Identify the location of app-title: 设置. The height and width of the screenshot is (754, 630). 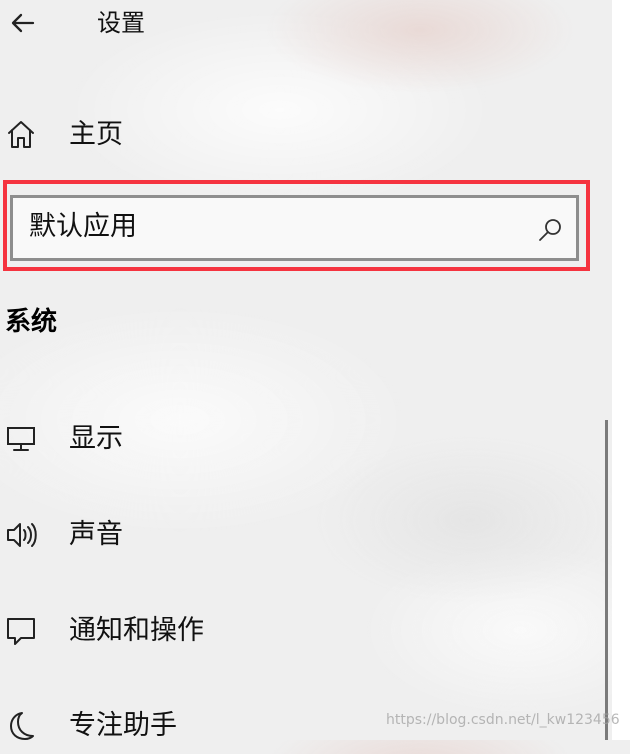
(121, 23).